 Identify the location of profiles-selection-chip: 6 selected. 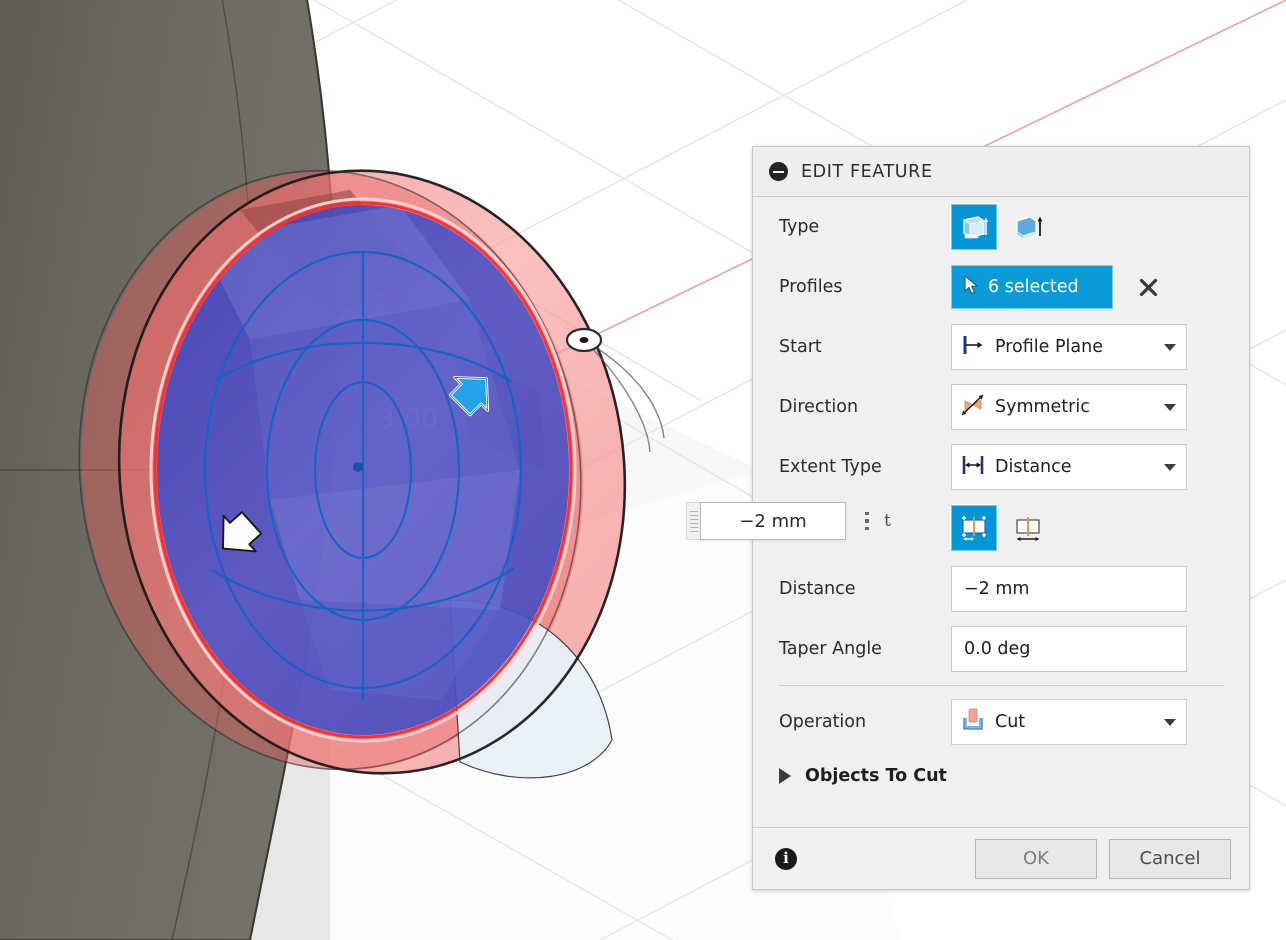
(1032, 287).